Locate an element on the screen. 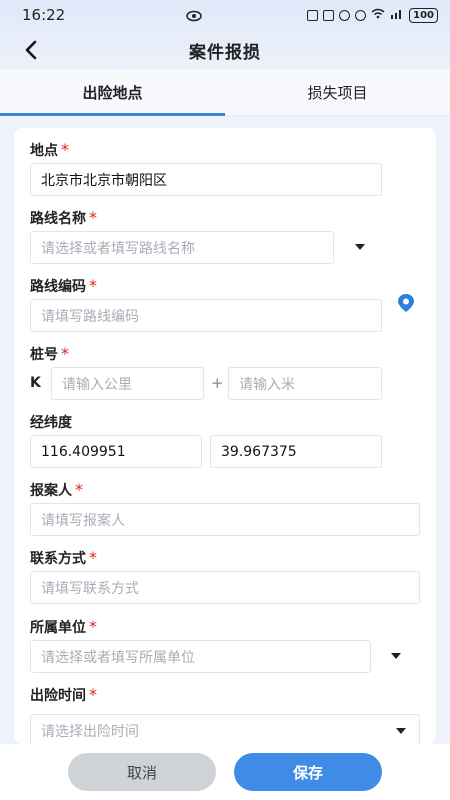 The width and height of the screenshot is (450, 800). incident-time-select: 请选择出险时间 is located at coordinates (225, 729).